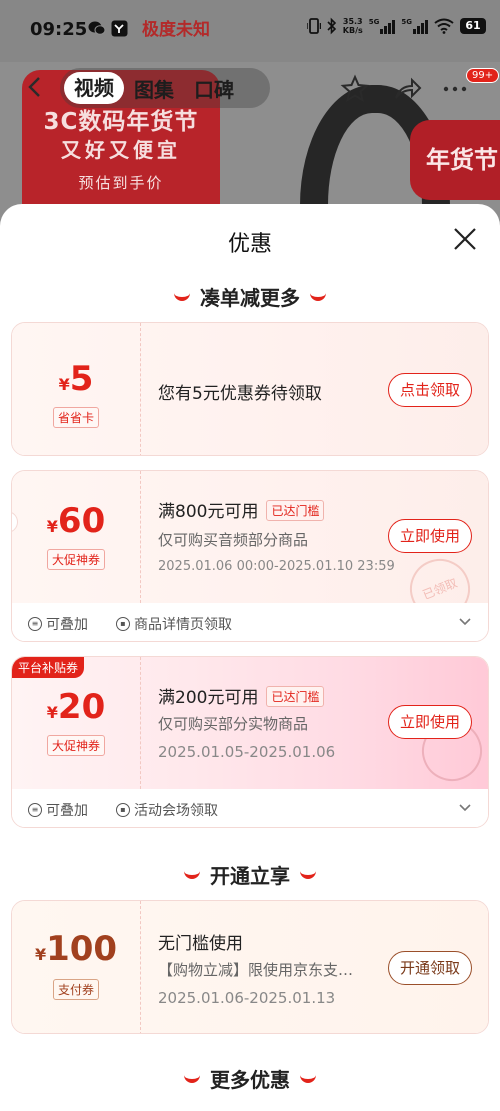  Describe the element at coordinates (250, 622) in the screenshot. I see `coupon-footer: ≡ 可叠加 ▪ 商品详情页领取` at that location.